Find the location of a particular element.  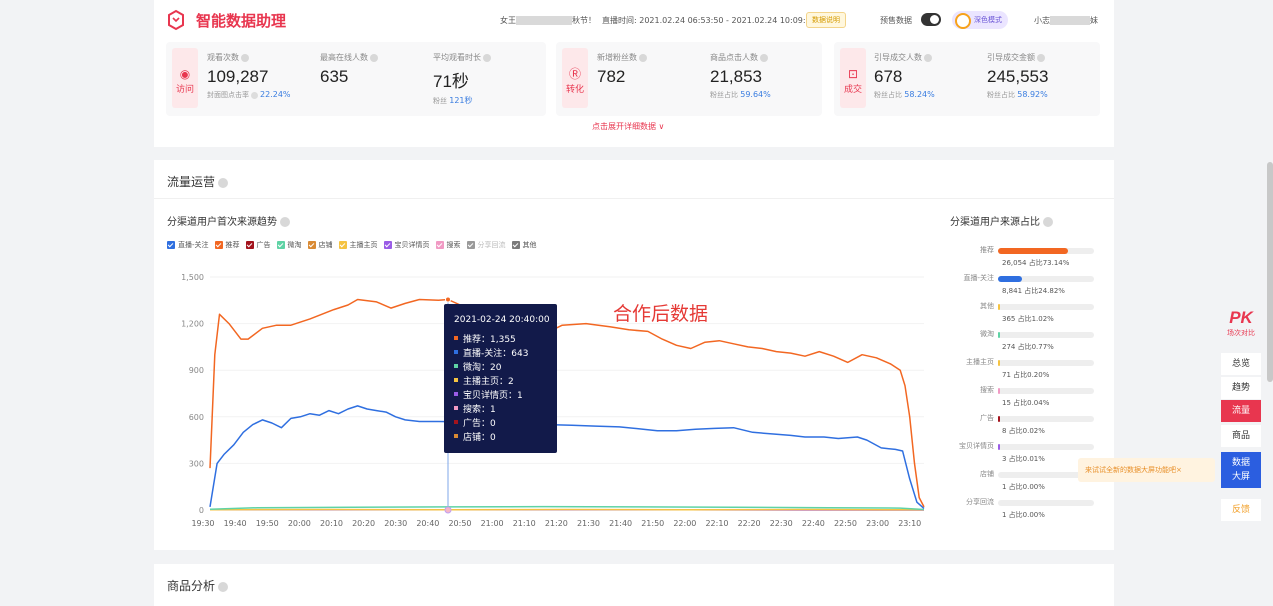

tooltip-row: 搜索：1 is located at coordinates (500, 408).